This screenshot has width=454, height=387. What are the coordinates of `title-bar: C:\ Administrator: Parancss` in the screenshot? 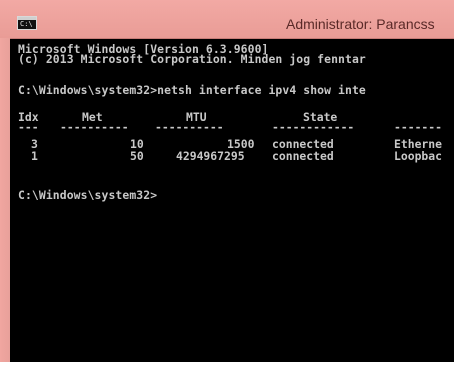 It's located at (227, 19).